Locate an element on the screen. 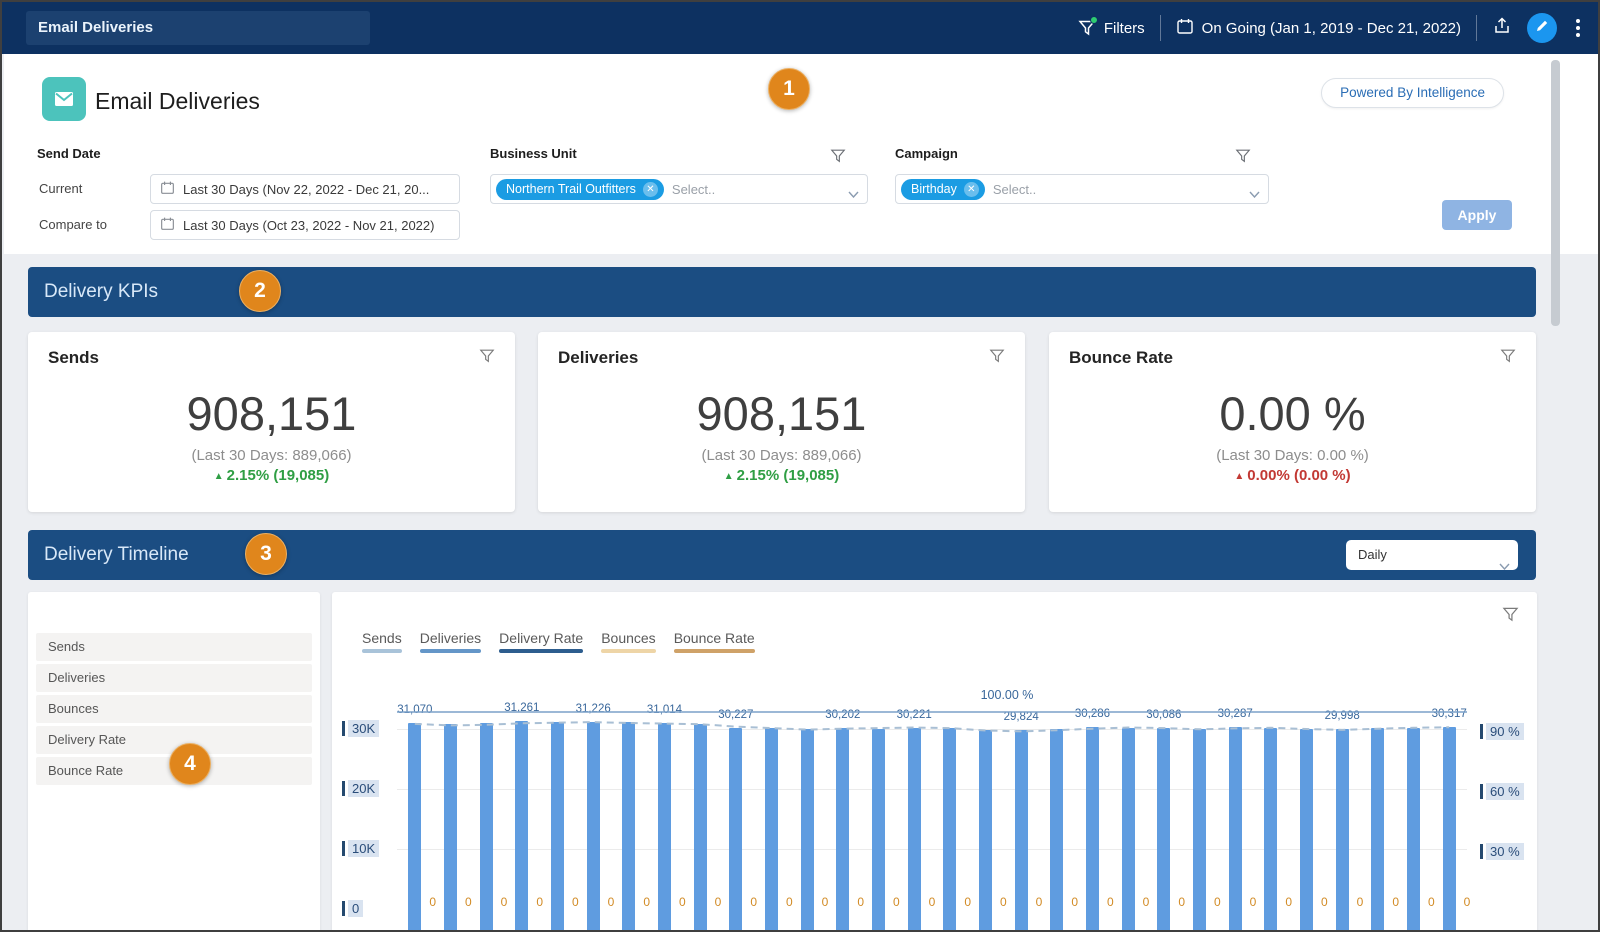 Image resolution: width=1600 pixels, height=932 pixels. bar-value-label: 30,202 is located at coordinates (843, 714).